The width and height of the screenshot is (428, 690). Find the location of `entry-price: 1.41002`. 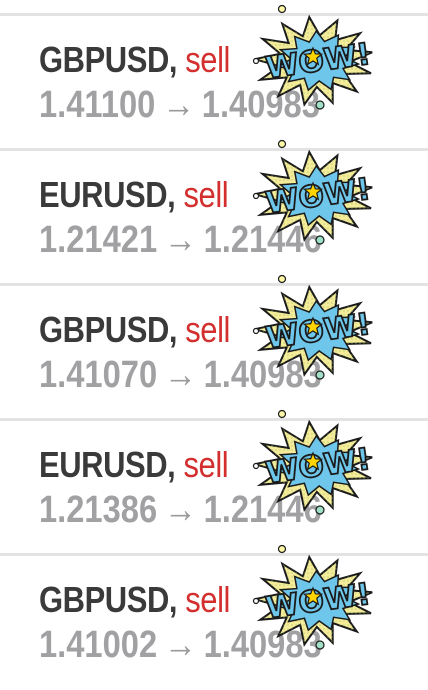

entry-price: 1.41002 is located at coordinates (98, 645).